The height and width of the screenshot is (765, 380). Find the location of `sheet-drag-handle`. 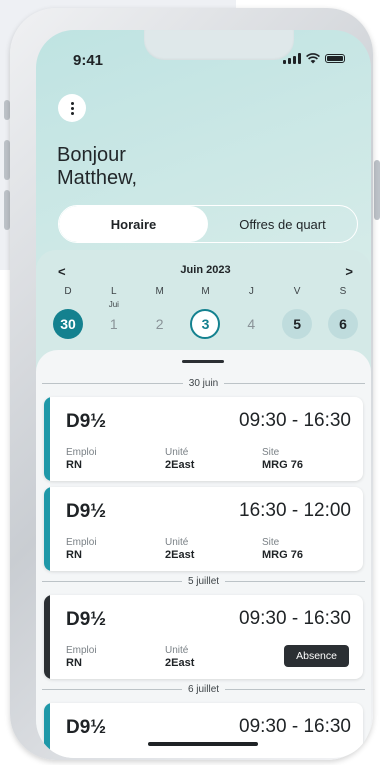

sheet-drag-handle is located at coordinates (203, 361).